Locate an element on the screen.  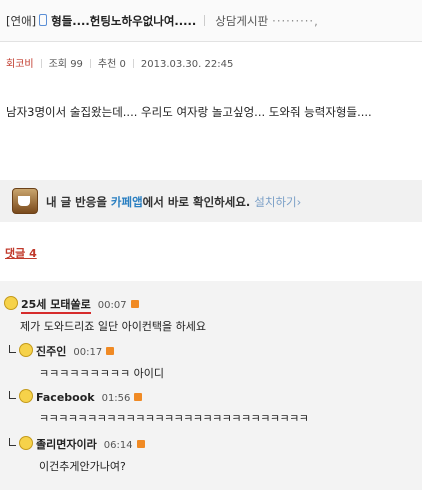
comment-text: ㅋㅋㅋㅋㅋㅋㅋㅋㅋ 아이디 is located at coordinates (101, 373).